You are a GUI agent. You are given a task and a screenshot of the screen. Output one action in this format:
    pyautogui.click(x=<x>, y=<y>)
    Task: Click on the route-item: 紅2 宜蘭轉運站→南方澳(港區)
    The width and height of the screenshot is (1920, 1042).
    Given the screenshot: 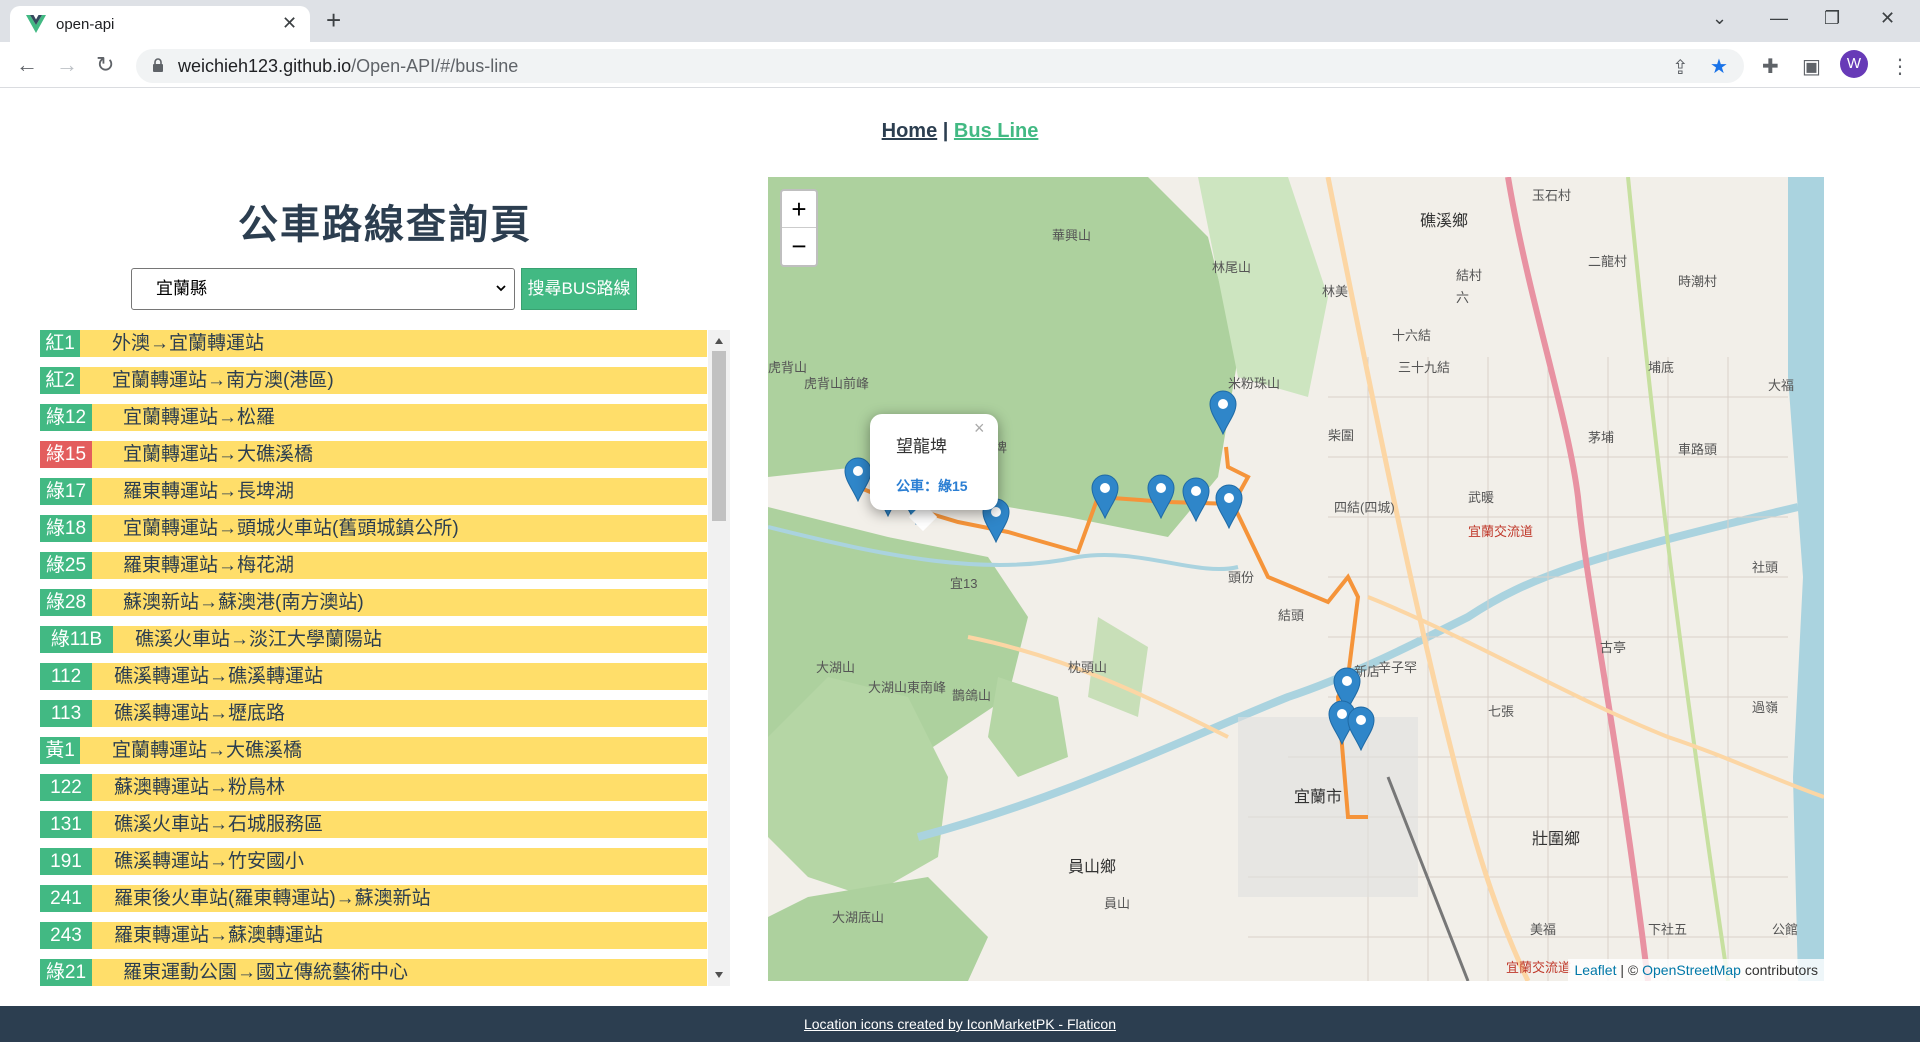 What is the action you would take?
    pyautogui.click(x=373, y=380)
    